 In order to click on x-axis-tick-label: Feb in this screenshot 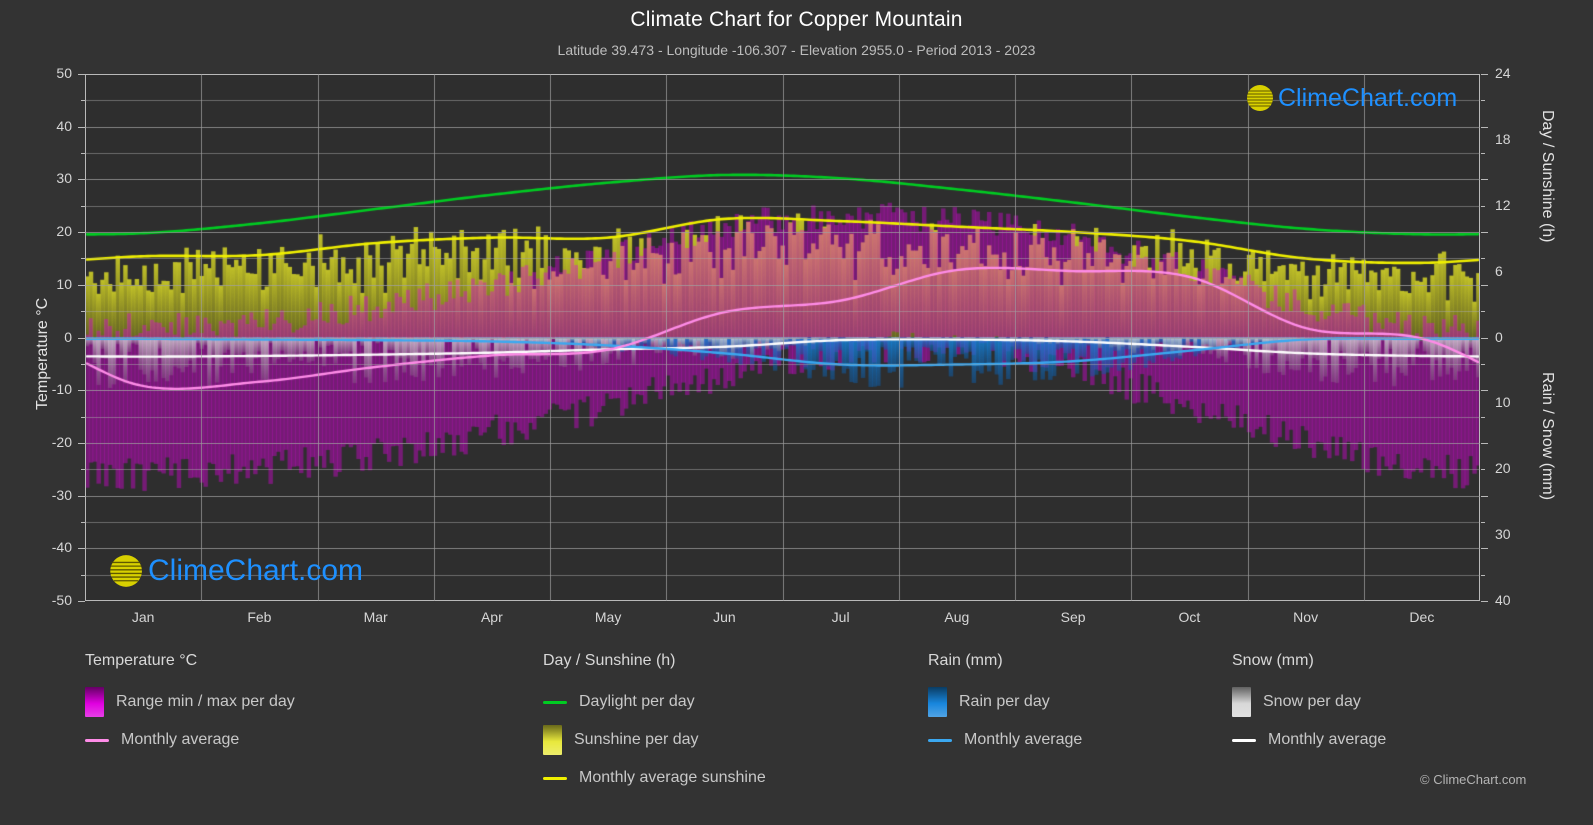, I will do `click(259, 617)`.